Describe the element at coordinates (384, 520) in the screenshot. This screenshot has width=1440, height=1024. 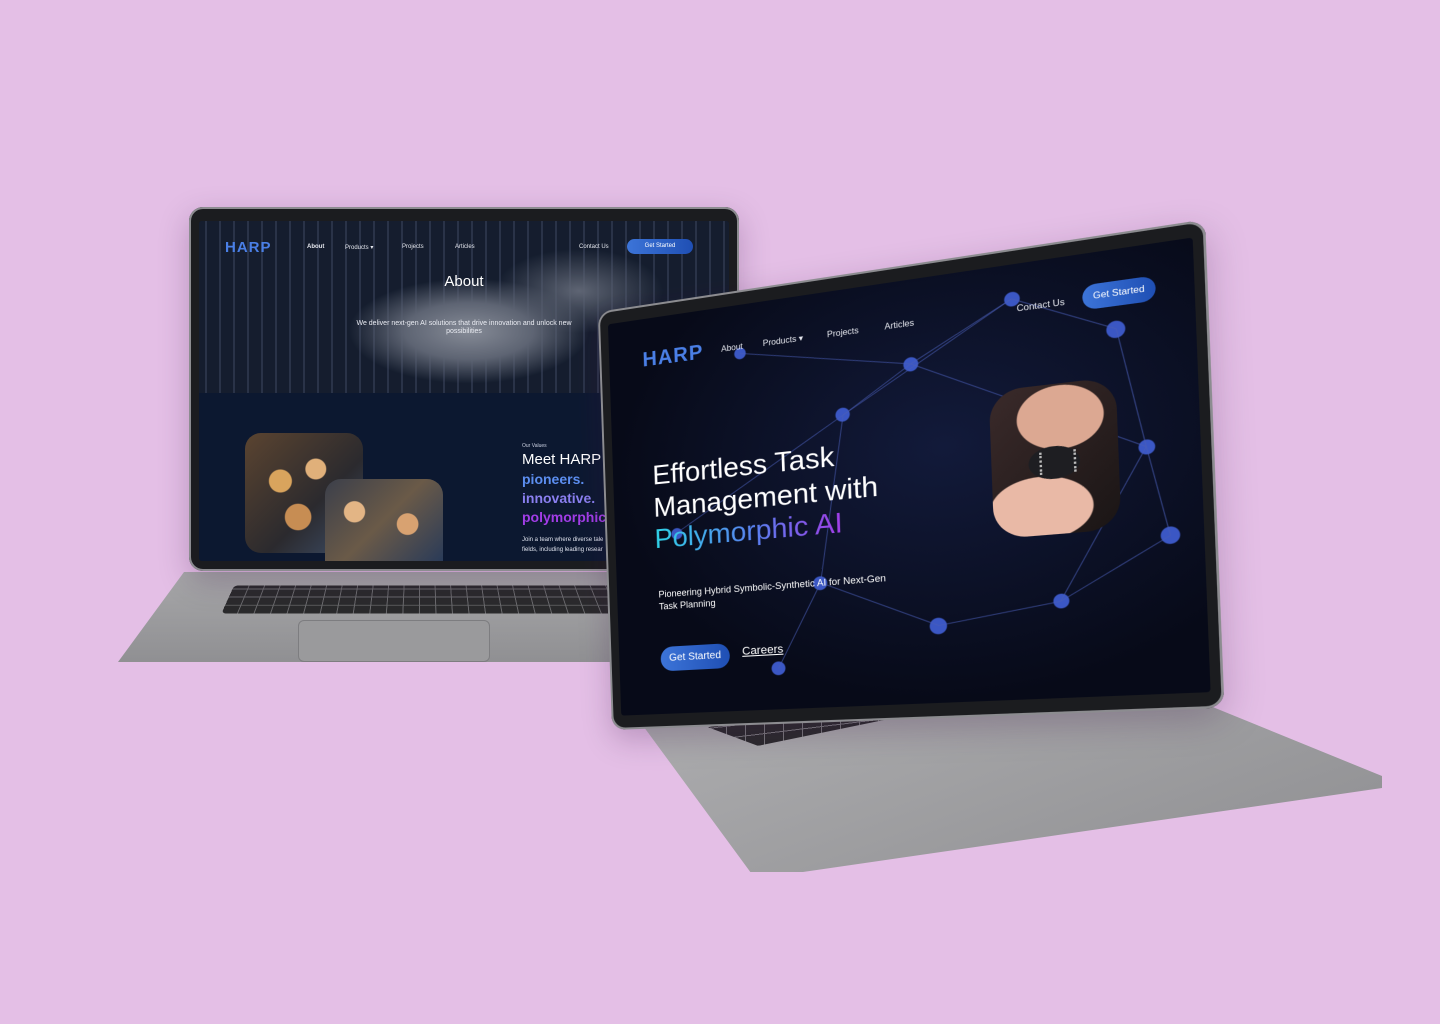
I see `team-photo-secondary` at that location.